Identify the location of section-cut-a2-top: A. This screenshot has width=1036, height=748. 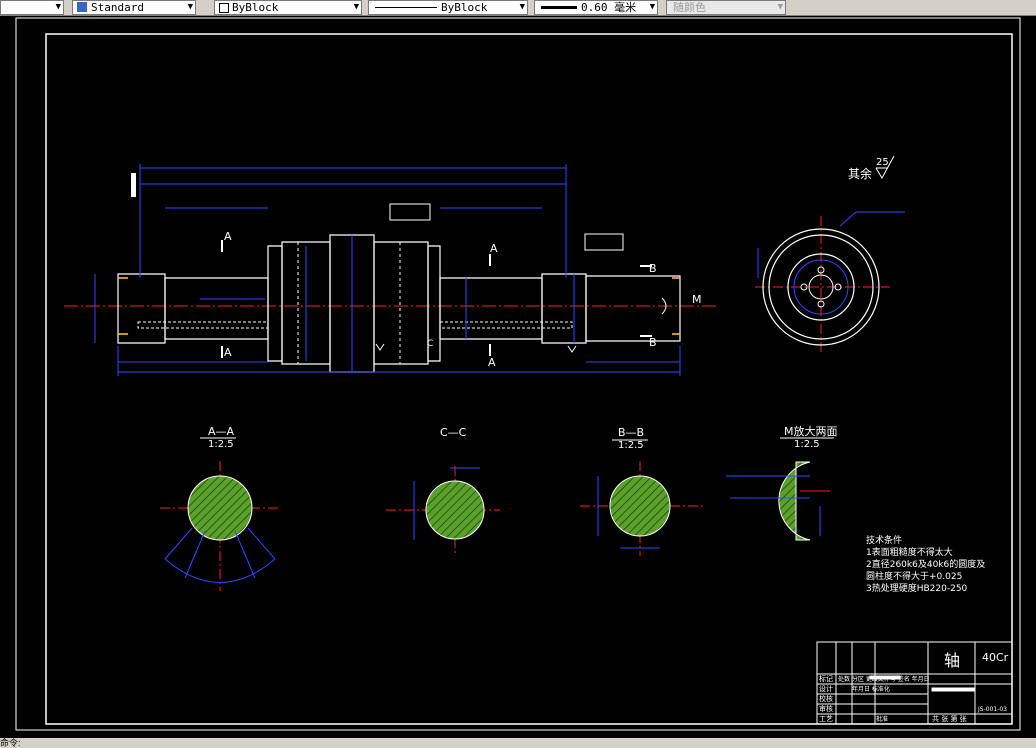
(494, 248).